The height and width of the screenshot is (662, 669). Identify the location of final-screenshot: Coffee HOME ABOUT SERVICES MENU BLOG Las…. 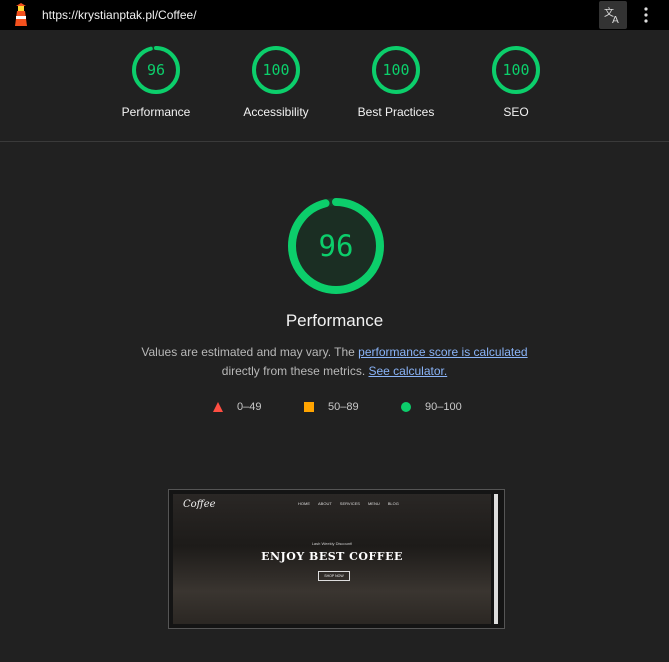
(336, 559).